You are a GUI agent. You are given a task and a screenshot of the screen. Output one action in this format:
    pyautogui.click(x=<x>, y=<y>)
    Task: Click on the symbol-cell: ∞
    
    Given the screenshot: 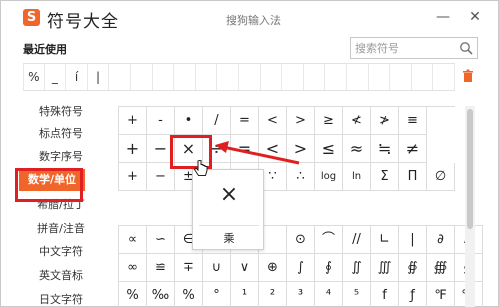 What is the action you would take?
    pyautogui.click(x=133, y=268)
    